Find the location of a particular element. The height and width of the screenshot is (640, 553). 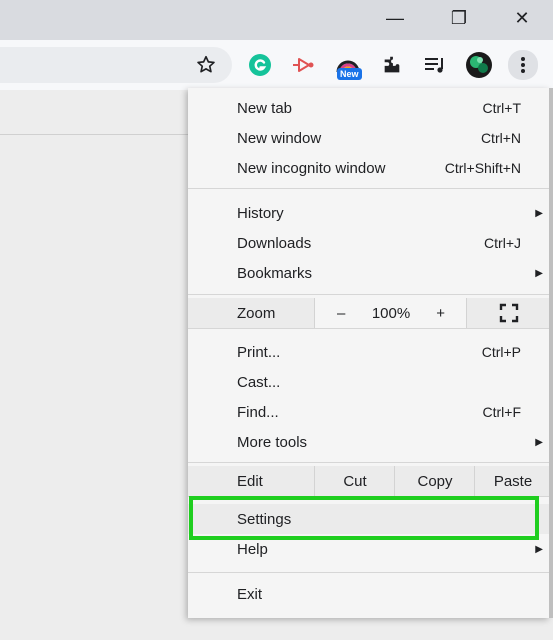

zoom-row: Zoom – 100% + is located at coordinates (369, 313).